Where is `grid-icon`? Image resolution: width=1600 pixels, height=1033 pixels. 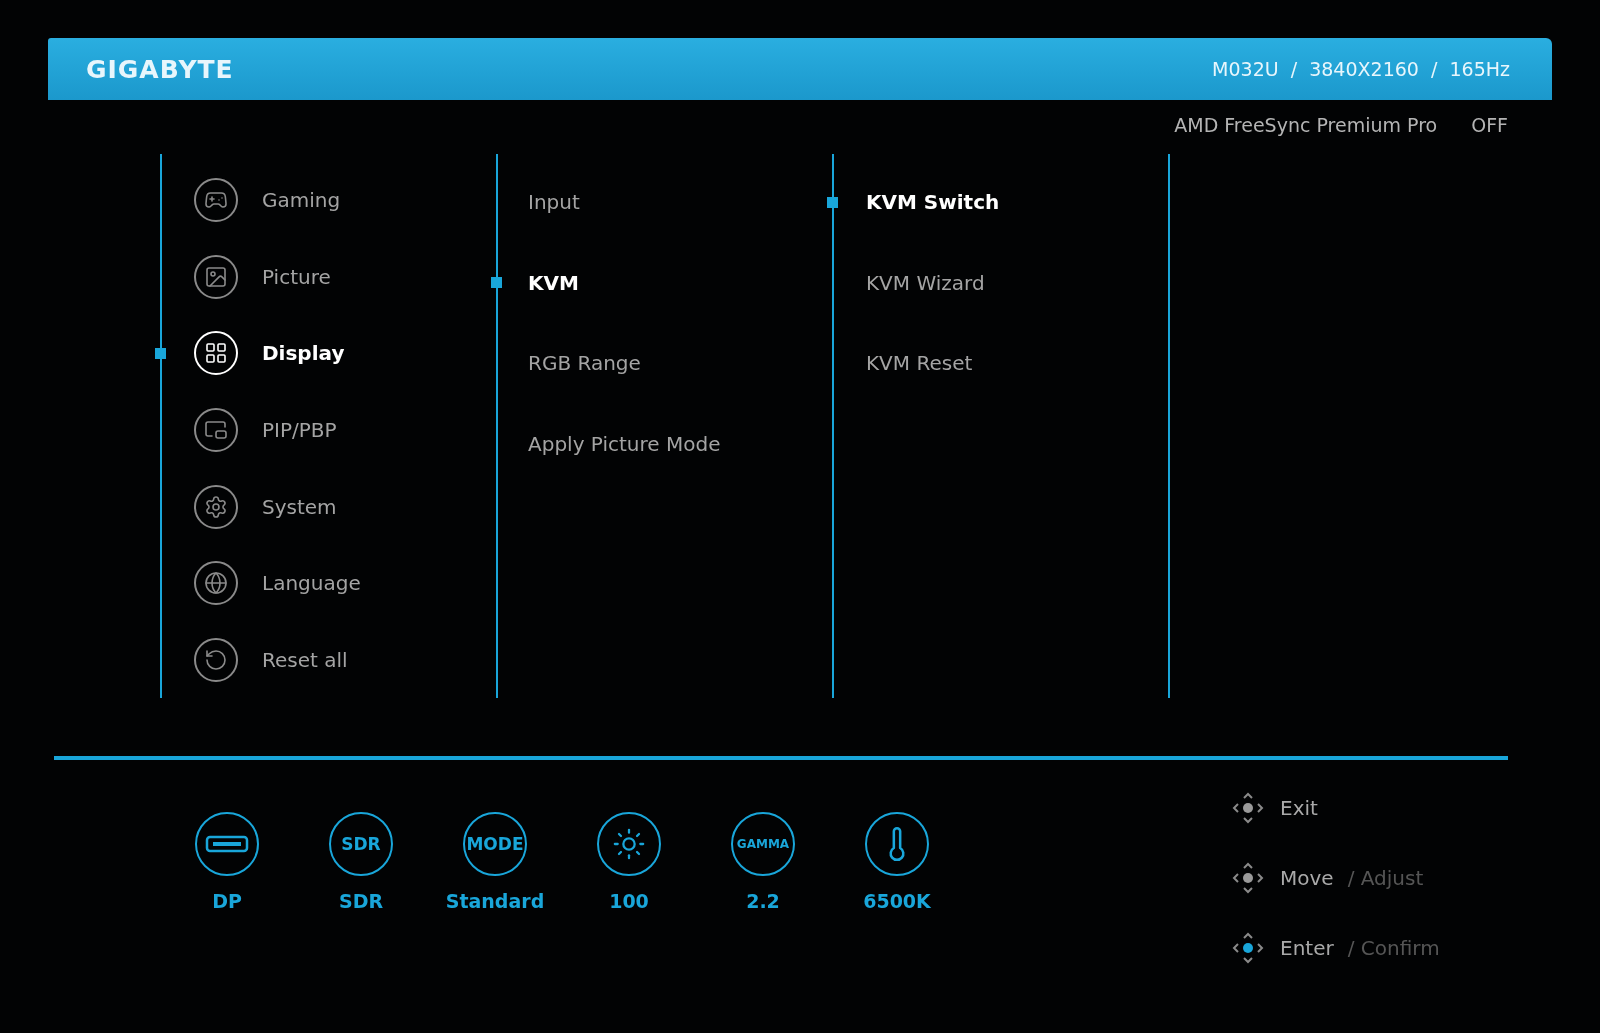
grid-icon is located at coordinates (216, 353).